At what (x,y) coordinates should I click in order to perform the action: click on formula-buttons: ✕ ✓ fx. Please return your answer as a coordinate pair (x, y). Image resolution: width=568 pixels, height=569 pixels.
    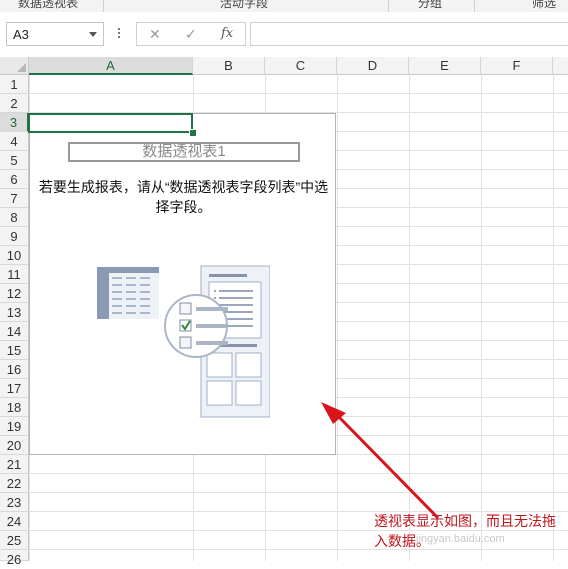
    Looking at the image, I should click on (191, 34).